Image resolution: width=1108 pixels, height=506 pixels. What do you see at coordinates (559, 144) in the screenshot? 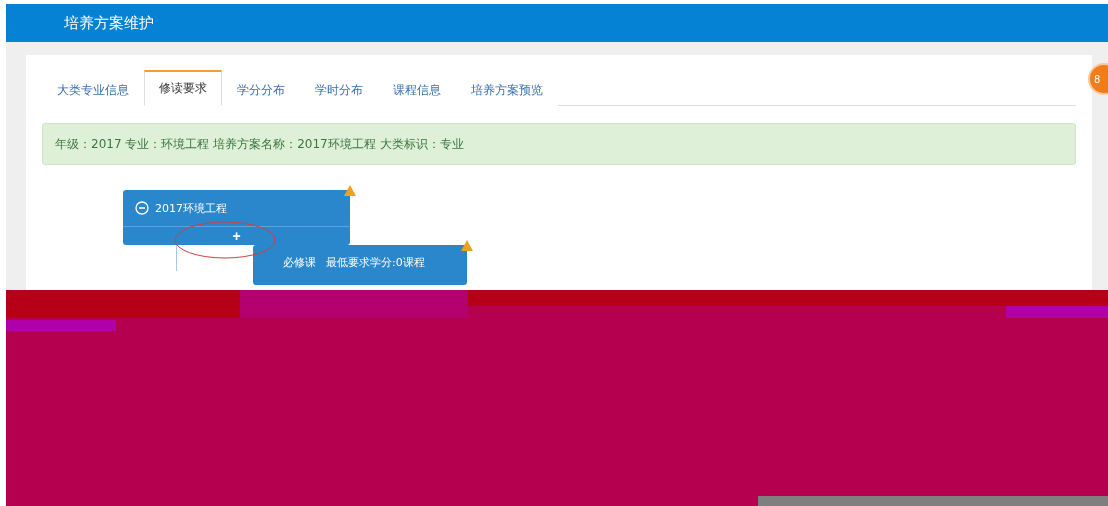
I see `info-banner: 年级：2017 专业：环境工程 培养方案名称：2017环境工程 大类标识：专业` at bounding box center [559, 144].